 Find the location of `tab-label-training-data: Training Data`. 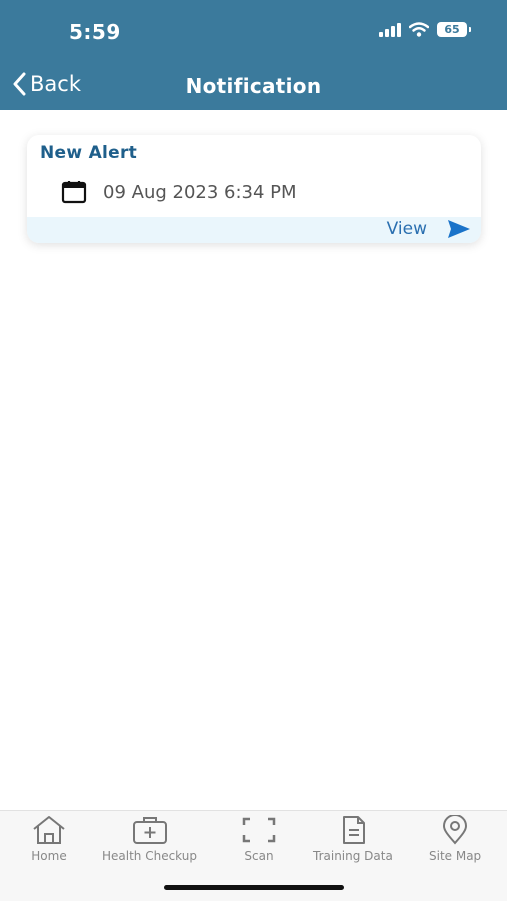

tab-label-training-data: Training Data is located at coordinates (353, 856).